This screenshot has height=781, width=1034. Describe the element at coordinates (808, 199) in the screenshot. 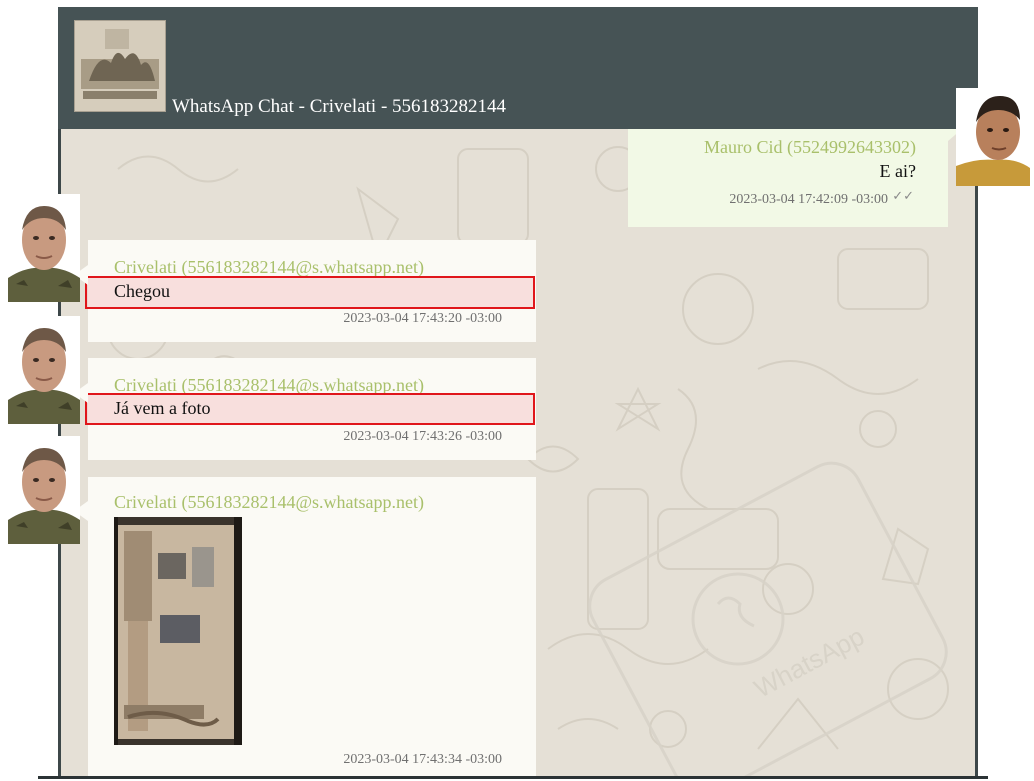

I see `message-timestamp: 2023-03-04 17:42:09 -03:00` at that location.